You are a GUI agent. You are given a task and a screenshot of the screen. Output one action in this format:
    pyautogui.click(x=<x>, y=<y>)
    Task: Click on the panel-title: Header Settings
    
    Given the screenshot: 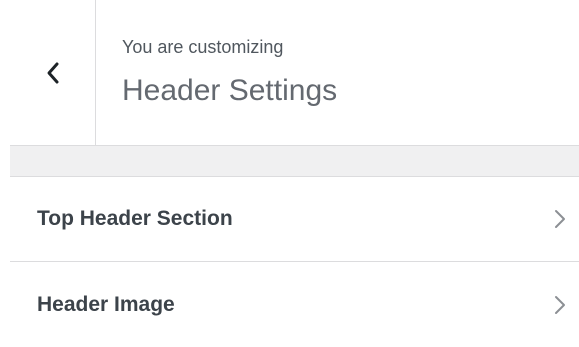 What is the action you would take?
    pyautogui.click(x=230, y=90)
    